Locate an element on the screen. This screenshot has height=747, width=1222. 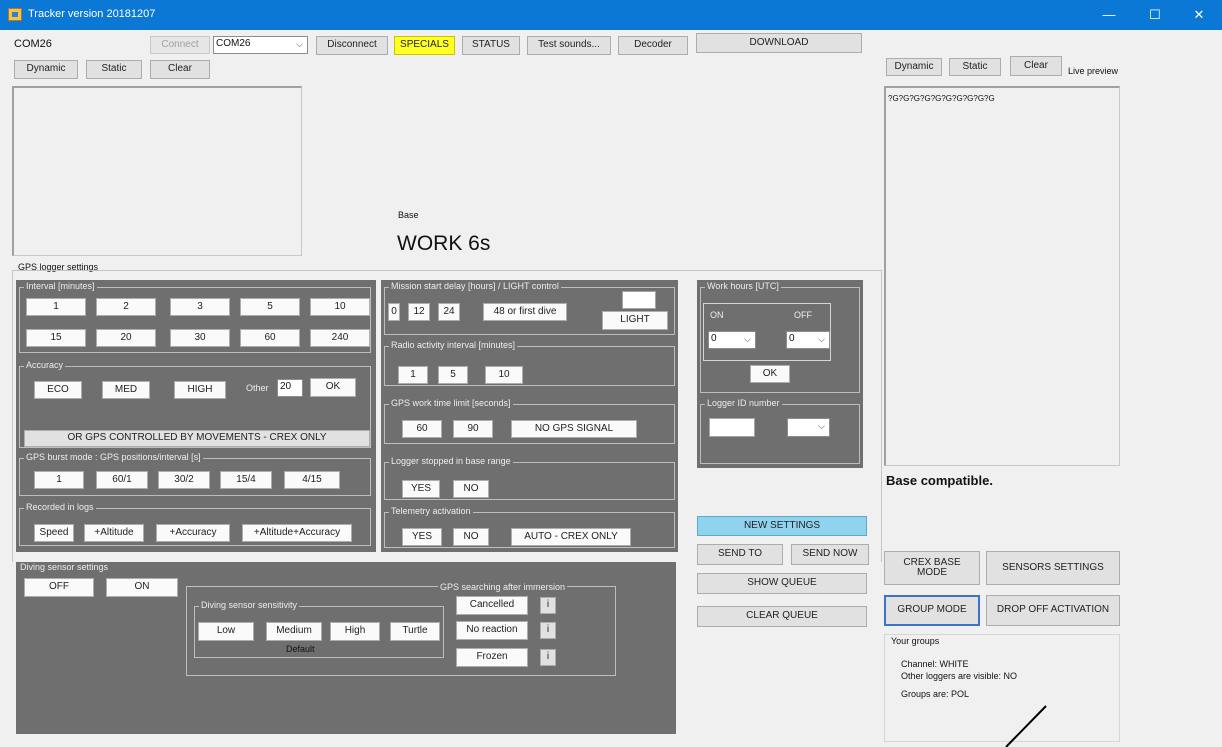
telemetry-yes-button: YES is located at coordinates (422, 537).